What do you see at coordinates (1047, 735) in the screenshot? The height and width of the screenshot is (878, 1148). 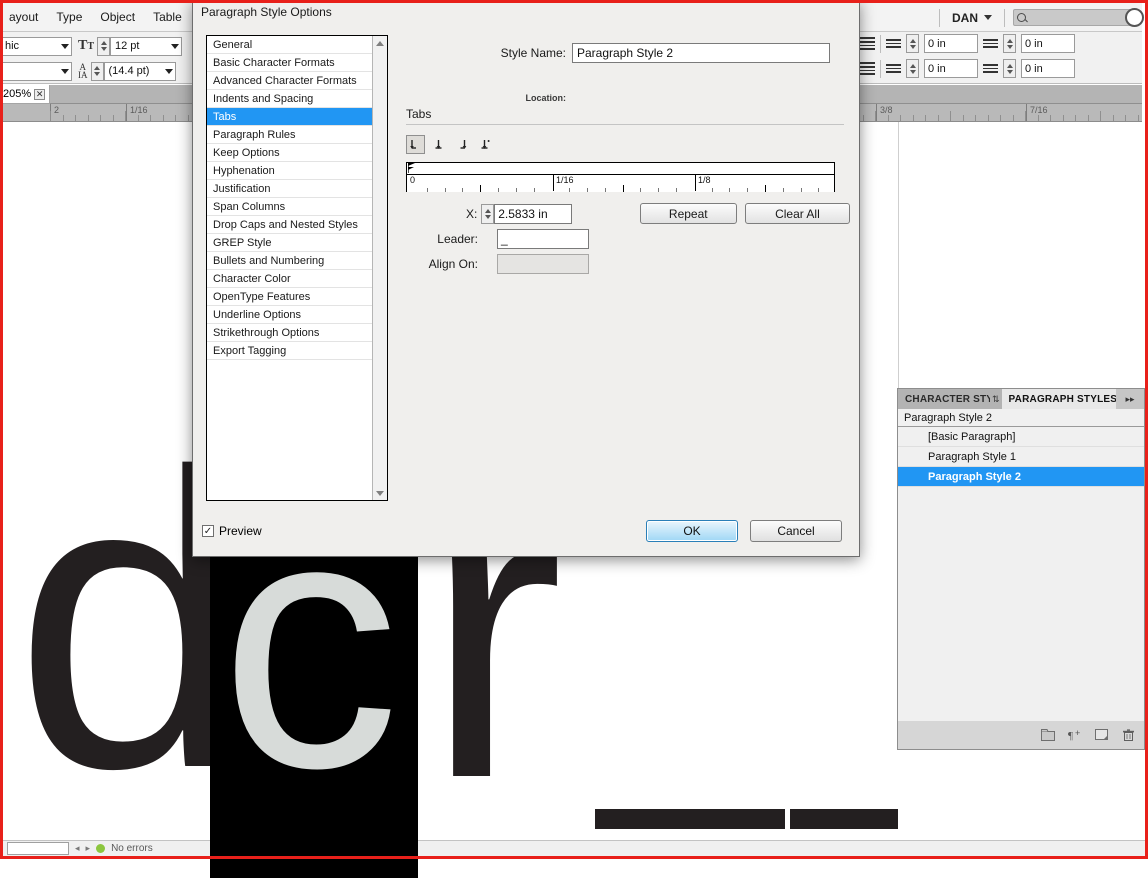 I see `new-style-group-icon` at bounding box center [1047, 735].